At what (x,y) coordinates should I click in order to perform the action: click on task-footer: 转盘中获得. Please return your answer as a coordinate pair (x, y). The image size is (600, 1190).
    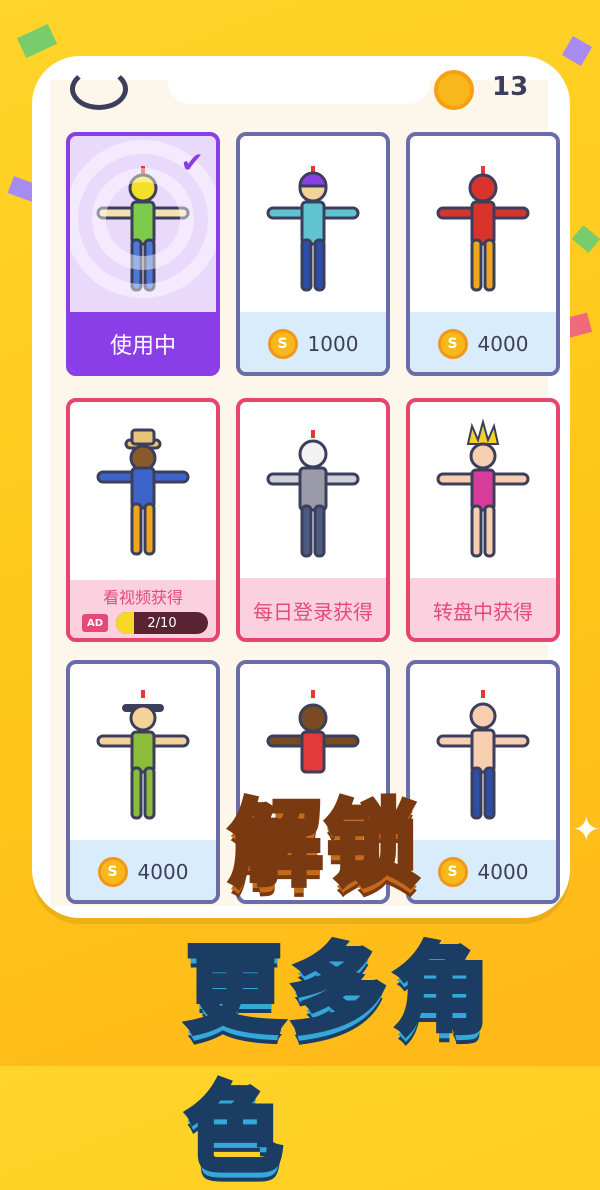
    Looking at the image, I should click on (483, 608).